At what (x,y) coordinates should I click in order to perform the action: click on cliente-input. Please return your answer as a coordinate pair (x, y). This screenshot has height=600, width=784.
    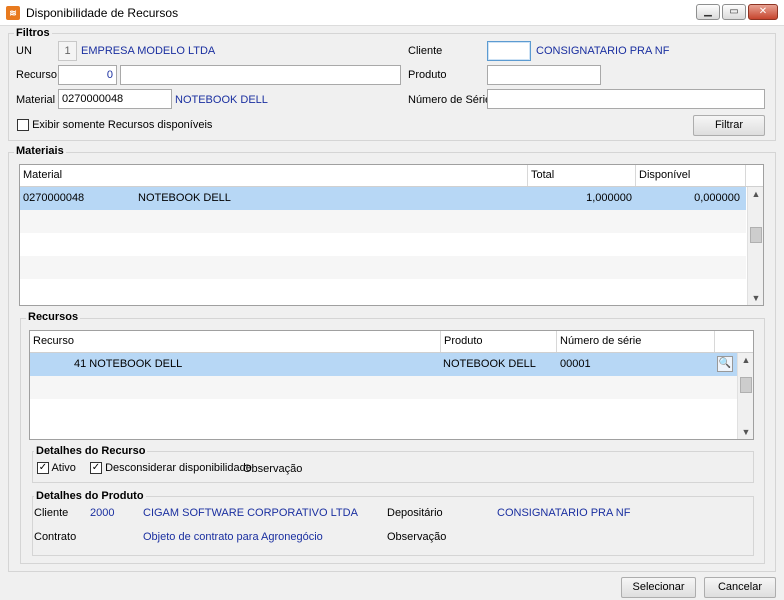
    Looking at the image, I should click on (509, 51).